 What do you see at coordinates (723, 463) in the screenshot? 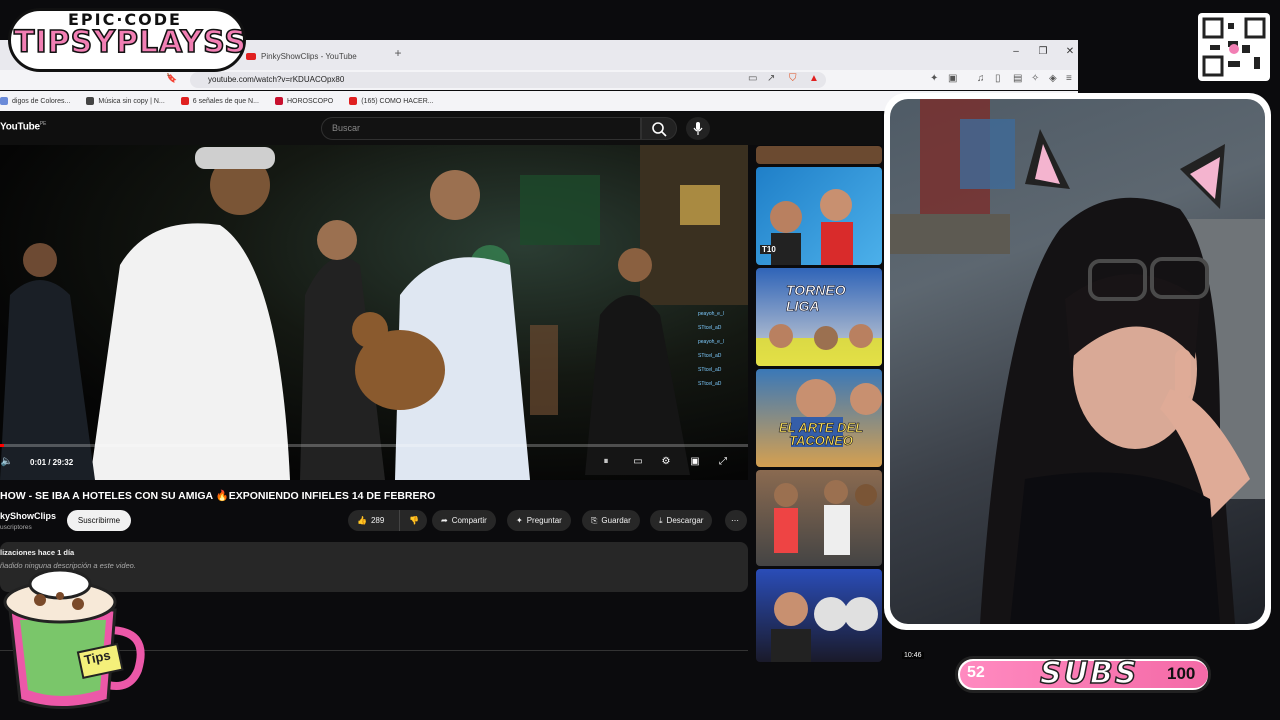
I see `fullscreen-icon: ⤢` at bounding box center [723, 463].